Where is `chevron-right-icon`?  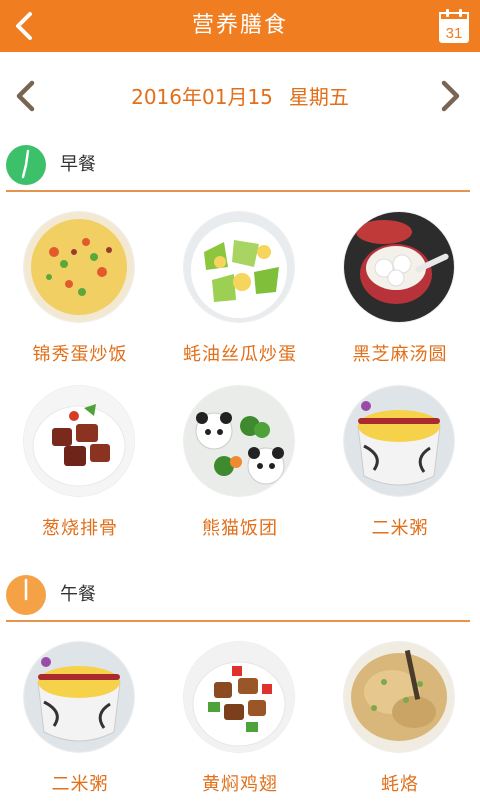
chevron-right-icon is located at coordinates (450, 96).